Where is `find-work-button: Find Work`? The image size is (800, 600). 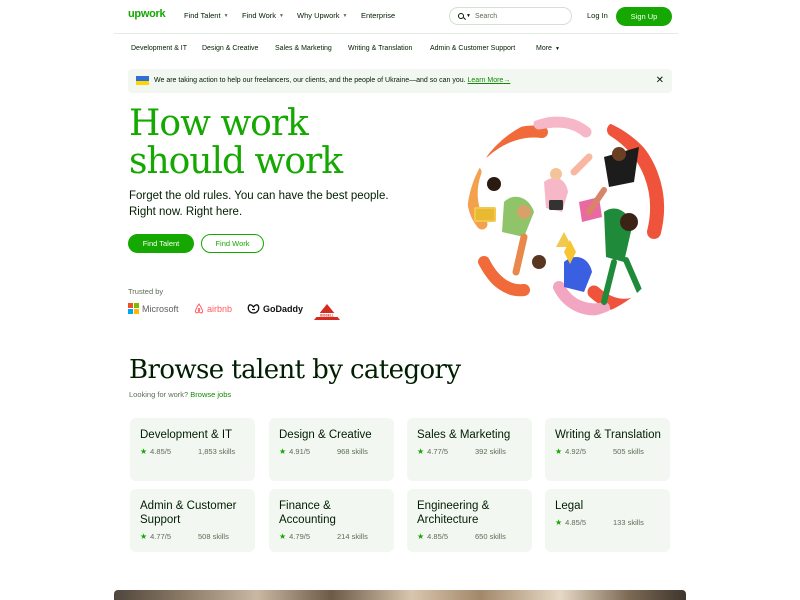
find-work-button: Find Work is located at coordinates (232, 243).